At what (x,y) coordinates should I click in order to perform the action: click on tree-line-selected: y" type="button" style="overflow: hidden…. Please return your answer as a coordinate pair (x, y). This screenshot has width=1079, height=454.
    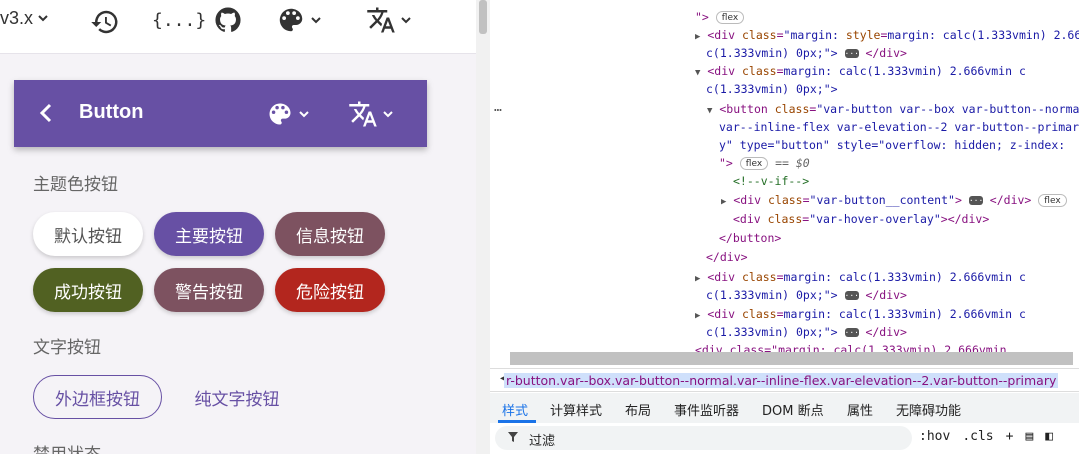
    Looking at the image, I should click on (892, 145).